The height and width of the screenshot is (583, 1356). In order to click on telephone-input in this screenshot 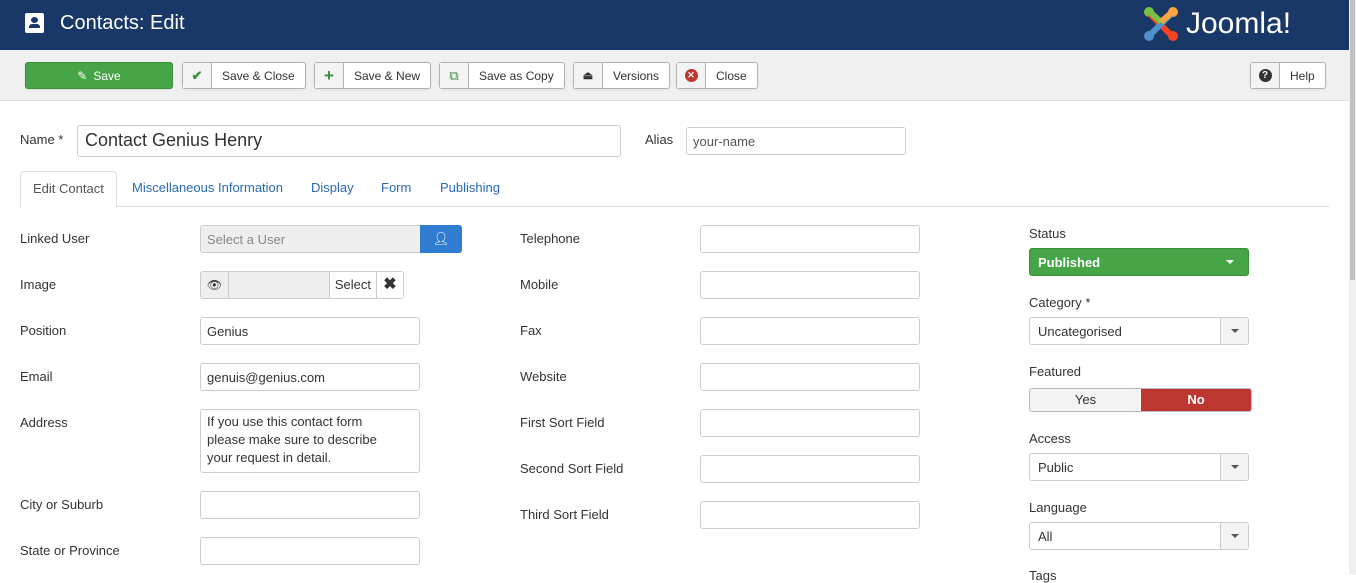, I will do `click(810, 239)`.